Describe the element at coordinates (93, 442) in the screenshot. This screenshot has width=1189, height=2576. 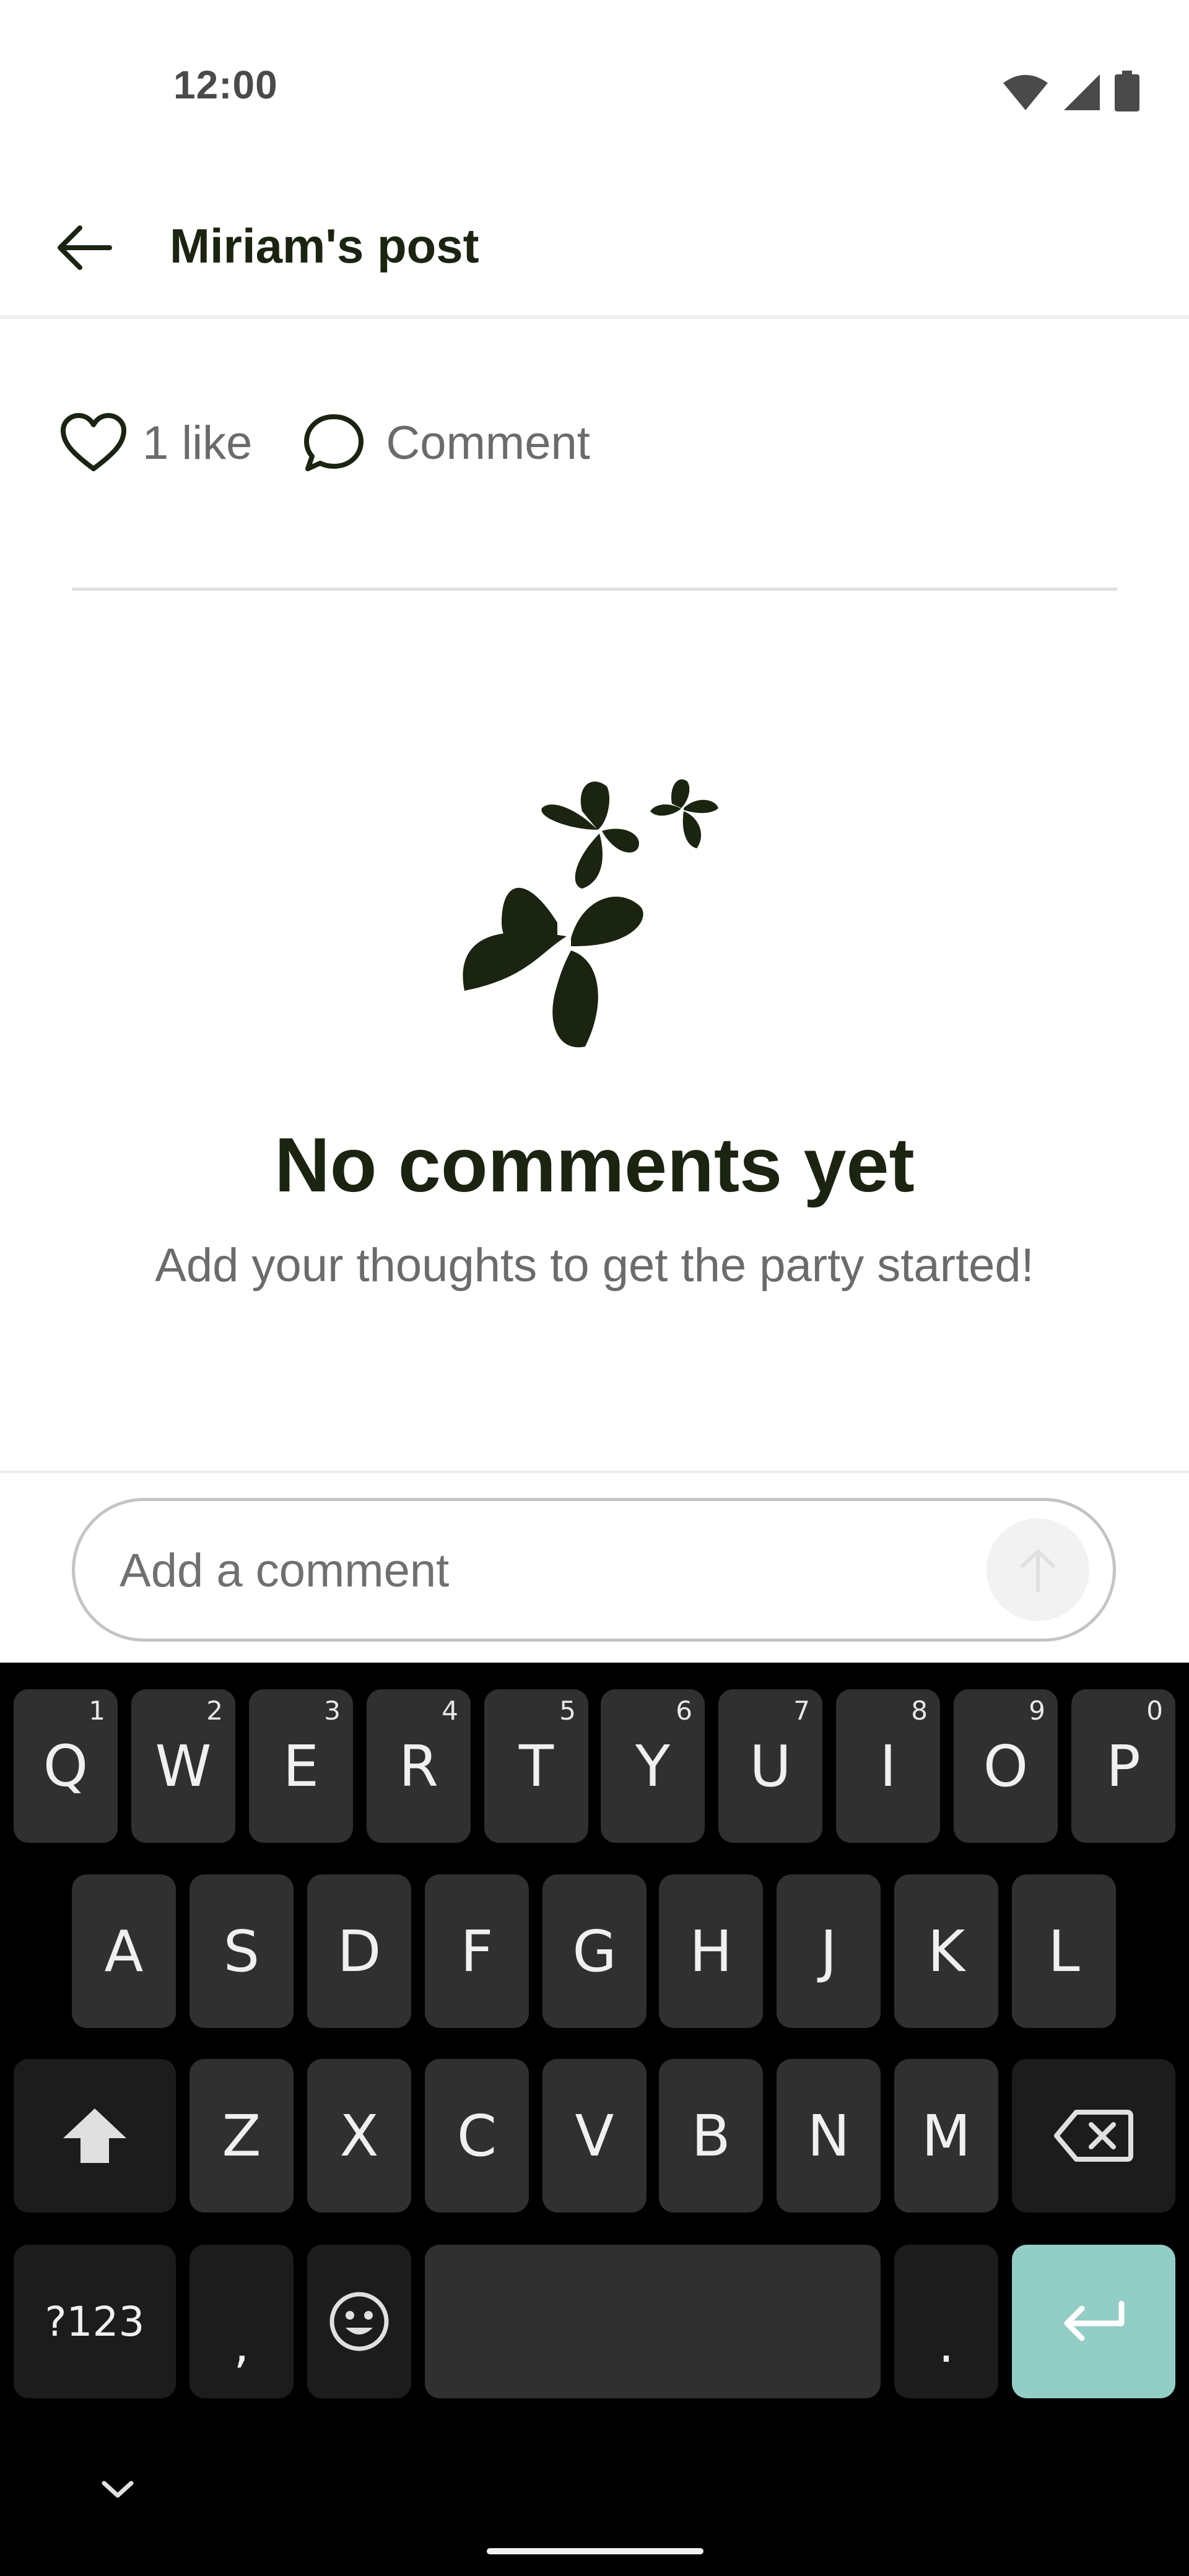
I see `heart-outline-icon` at that location.